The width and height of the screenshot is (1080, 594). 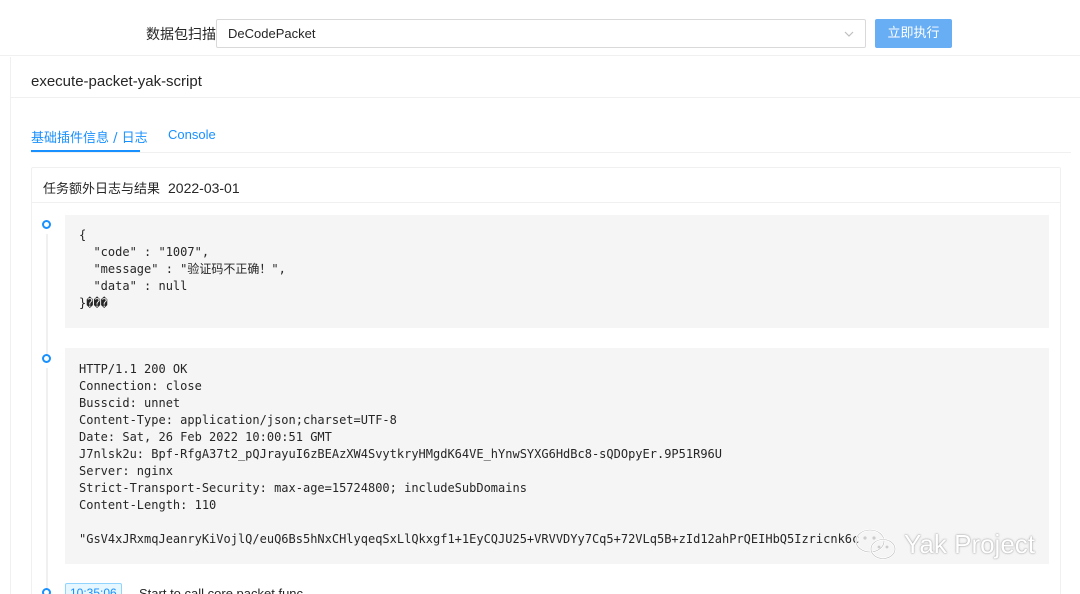 I want to click on watermark-text: Yak Project, so click(x=970, y=544).